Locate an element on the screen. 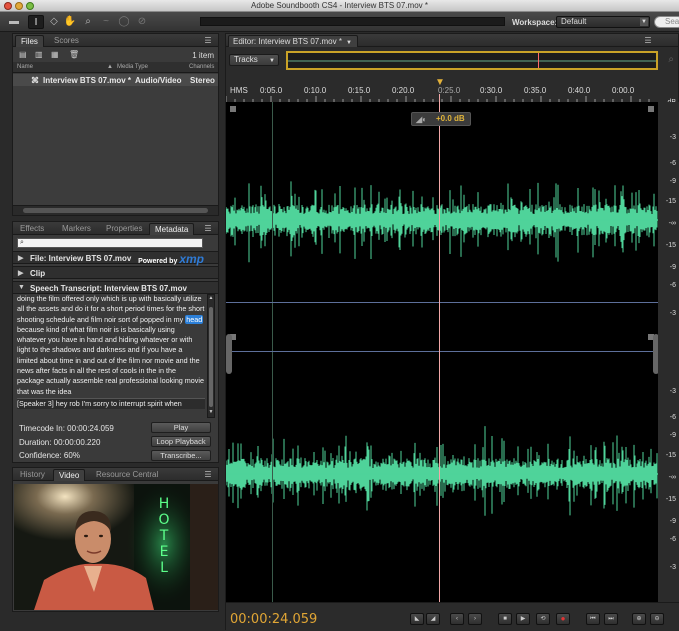  playhead-marker-icon: ▼ is located at coordinates (440, 86).